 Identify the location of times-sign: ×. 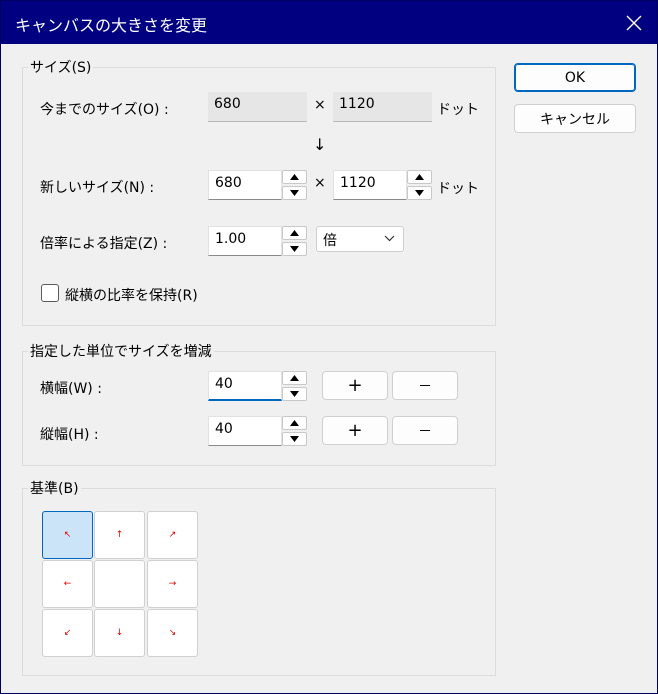
(320, 105).